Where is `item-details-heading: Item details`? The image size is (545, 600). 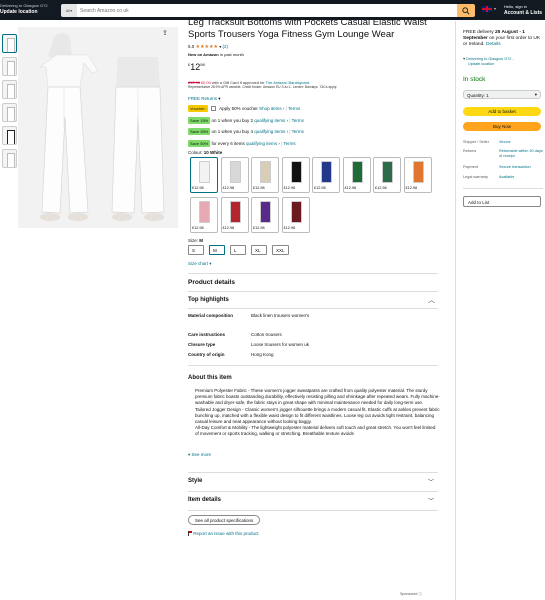
item-details-heading: Item details is located at coordinates (204, 500).